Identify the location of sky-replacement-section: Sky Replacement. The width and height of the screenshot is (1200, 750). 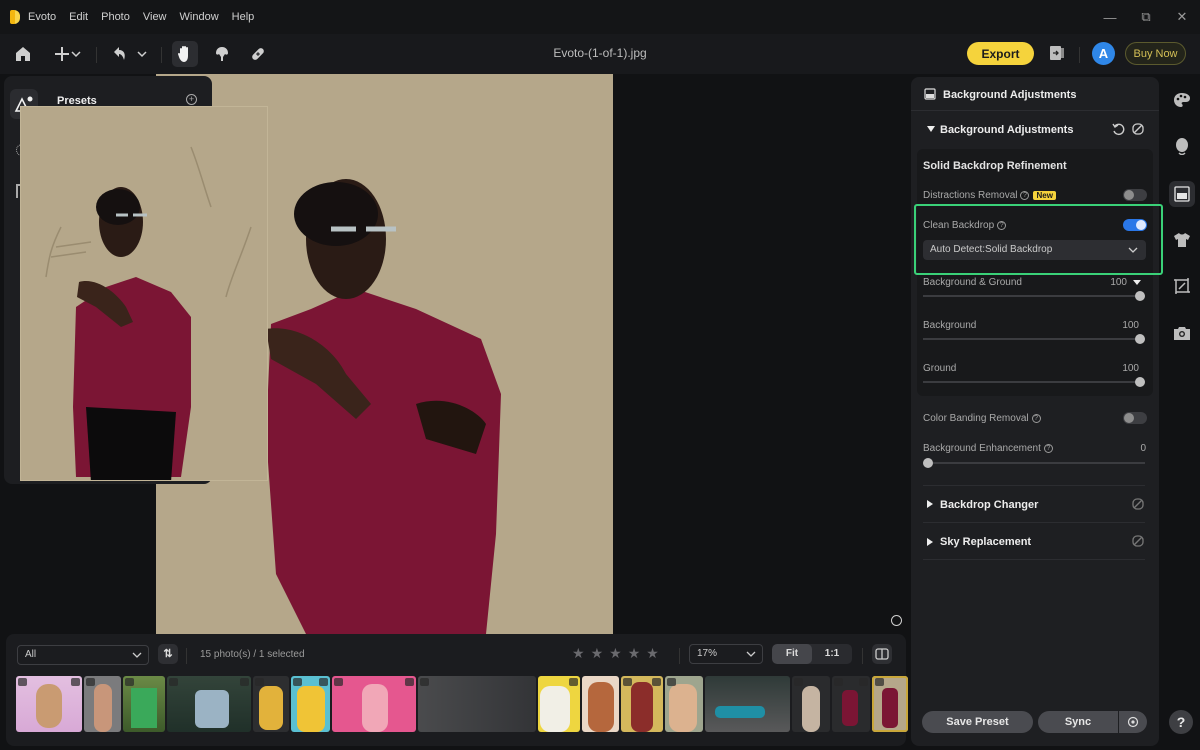
(985, 542).